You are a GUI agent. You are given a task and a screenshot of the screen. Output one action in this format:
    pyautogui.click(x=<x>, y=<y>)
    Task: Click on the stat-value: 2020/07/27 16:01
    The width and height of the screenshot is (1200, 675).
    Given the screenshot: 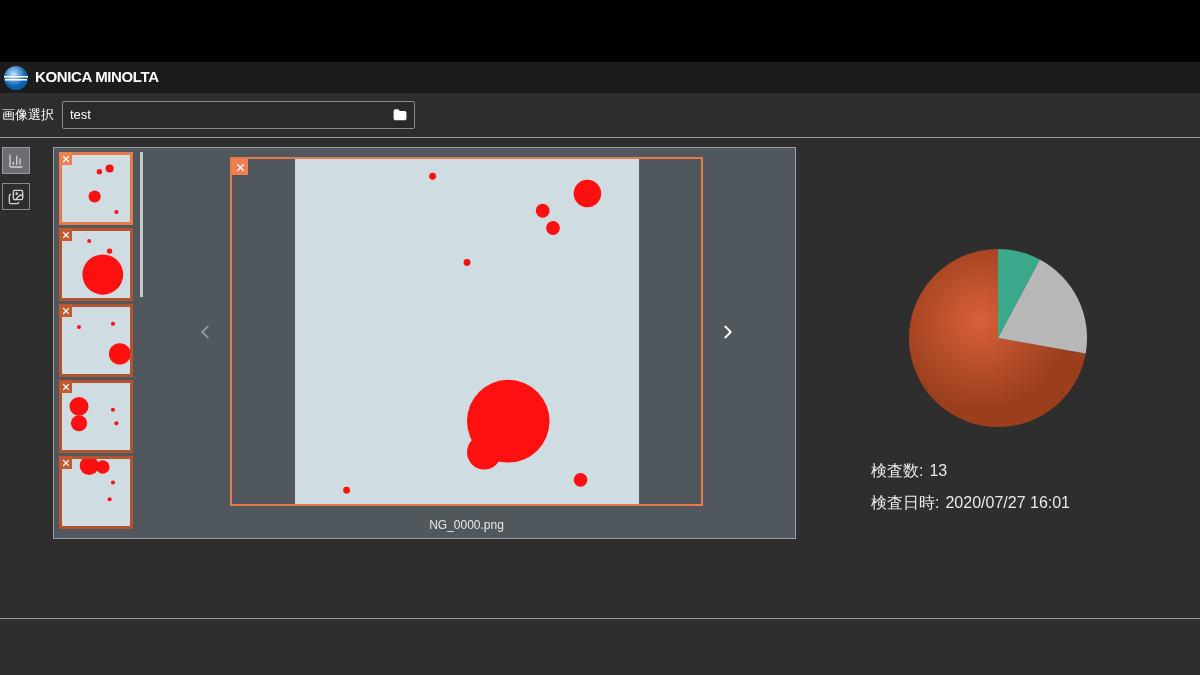 What is the action you would take?
    pyautogui.click(x=1007, y=503)
    